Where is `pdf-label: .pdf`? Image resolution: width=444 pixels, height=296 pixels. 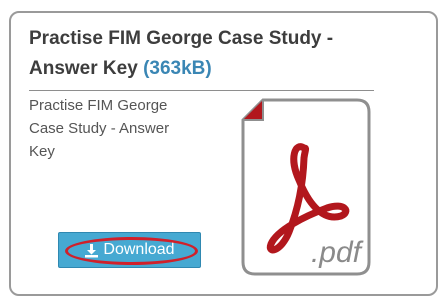
pdf-label: .pdf is located at coordinates (337, 252).